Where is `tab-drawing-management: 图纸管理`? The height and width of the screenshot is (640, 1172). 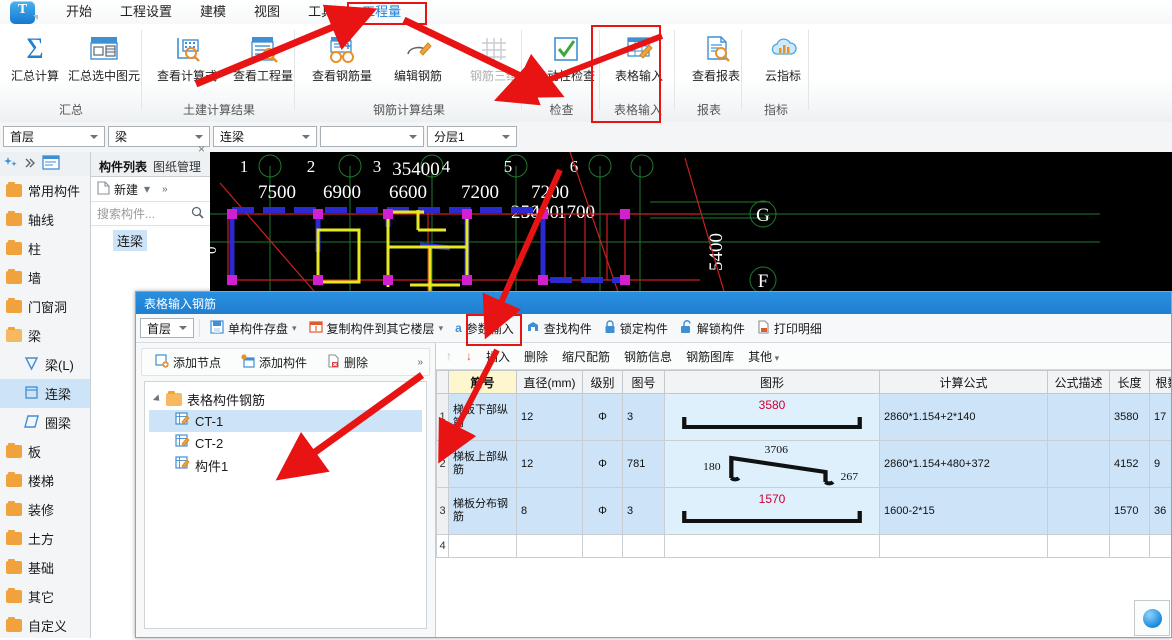
tab-drawing-management: 图纸管理 is located at coordinates (177, 166).